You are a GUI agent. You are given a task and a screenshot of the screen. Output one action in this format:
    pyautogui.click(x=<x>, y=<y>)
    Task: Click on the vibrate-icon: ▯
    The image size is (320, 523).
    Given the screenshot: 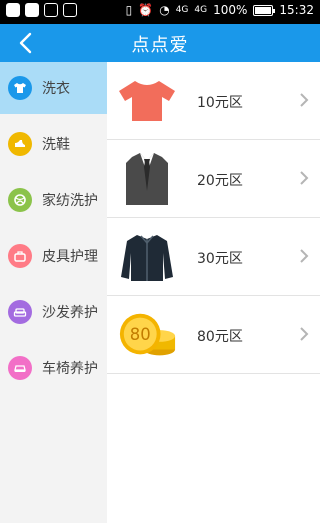 What is the action you would take?
    pyautogui.click(x=129, y=10)
    